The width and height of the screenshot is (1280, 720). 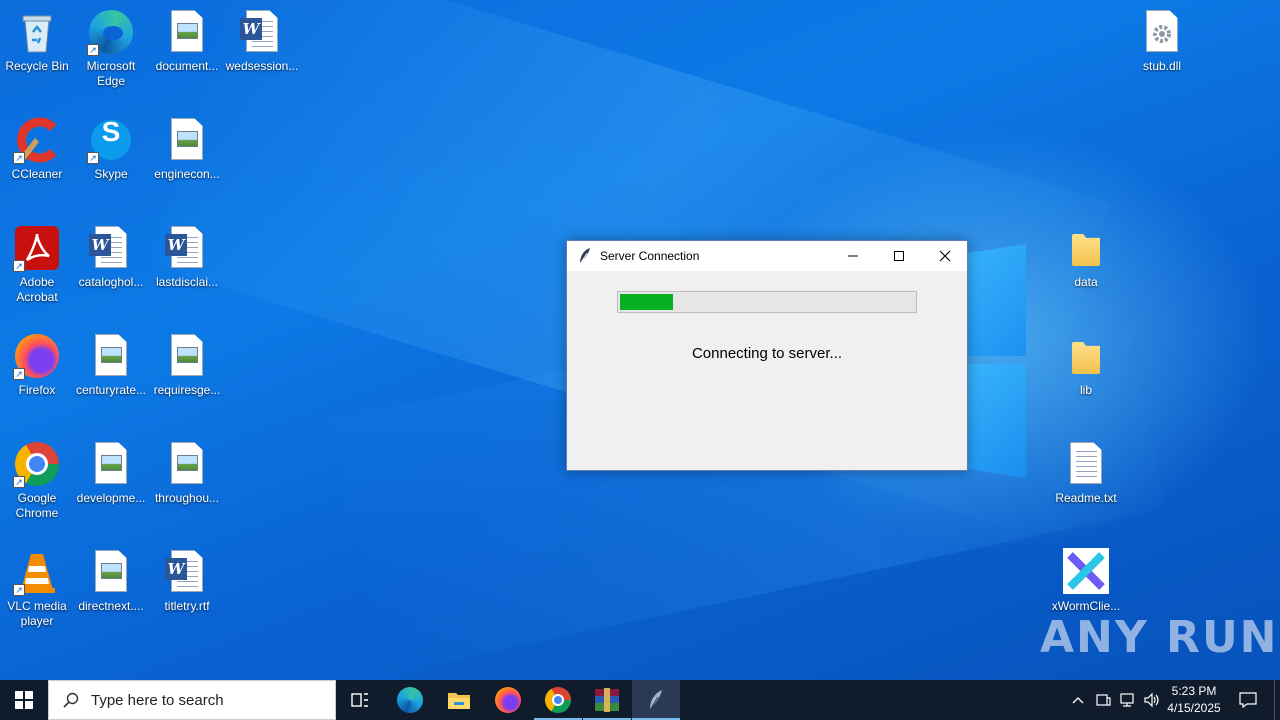 What do you see at coordinates (650, 256) in the screenshot?
I see `window-title: Server Connection` at bounding box center [650, 256].